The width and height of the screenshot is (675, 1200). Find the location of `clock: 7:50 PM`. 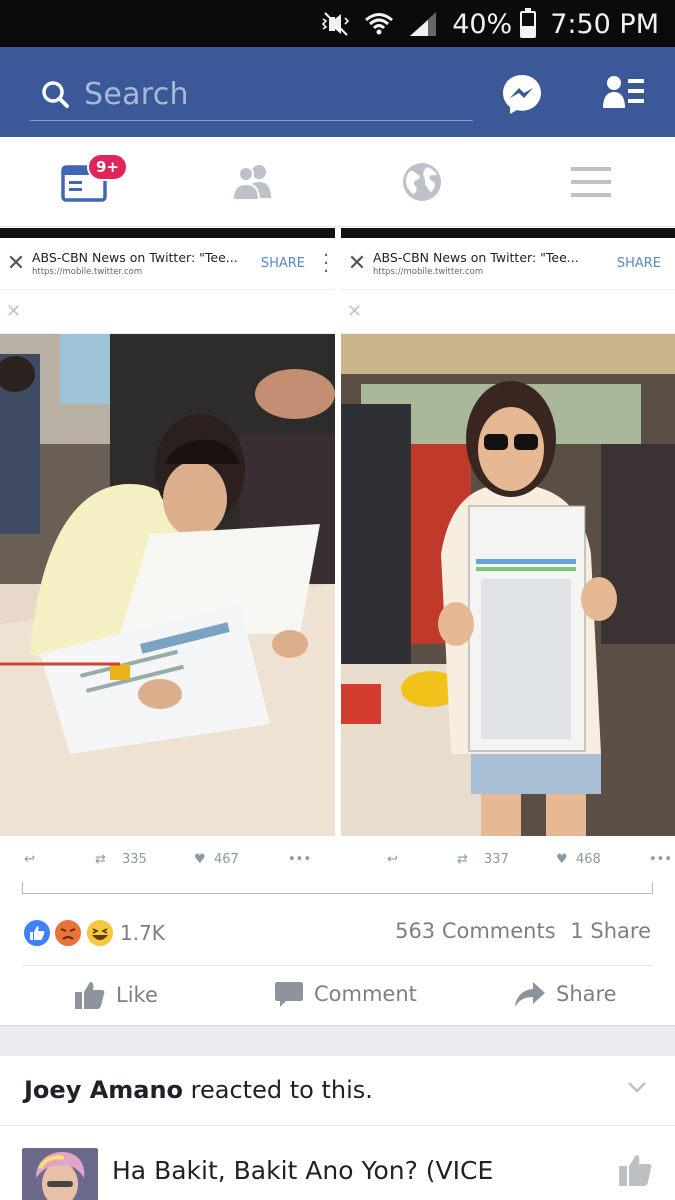

clock: 7:50 PM is located at coordinates (604, 24).